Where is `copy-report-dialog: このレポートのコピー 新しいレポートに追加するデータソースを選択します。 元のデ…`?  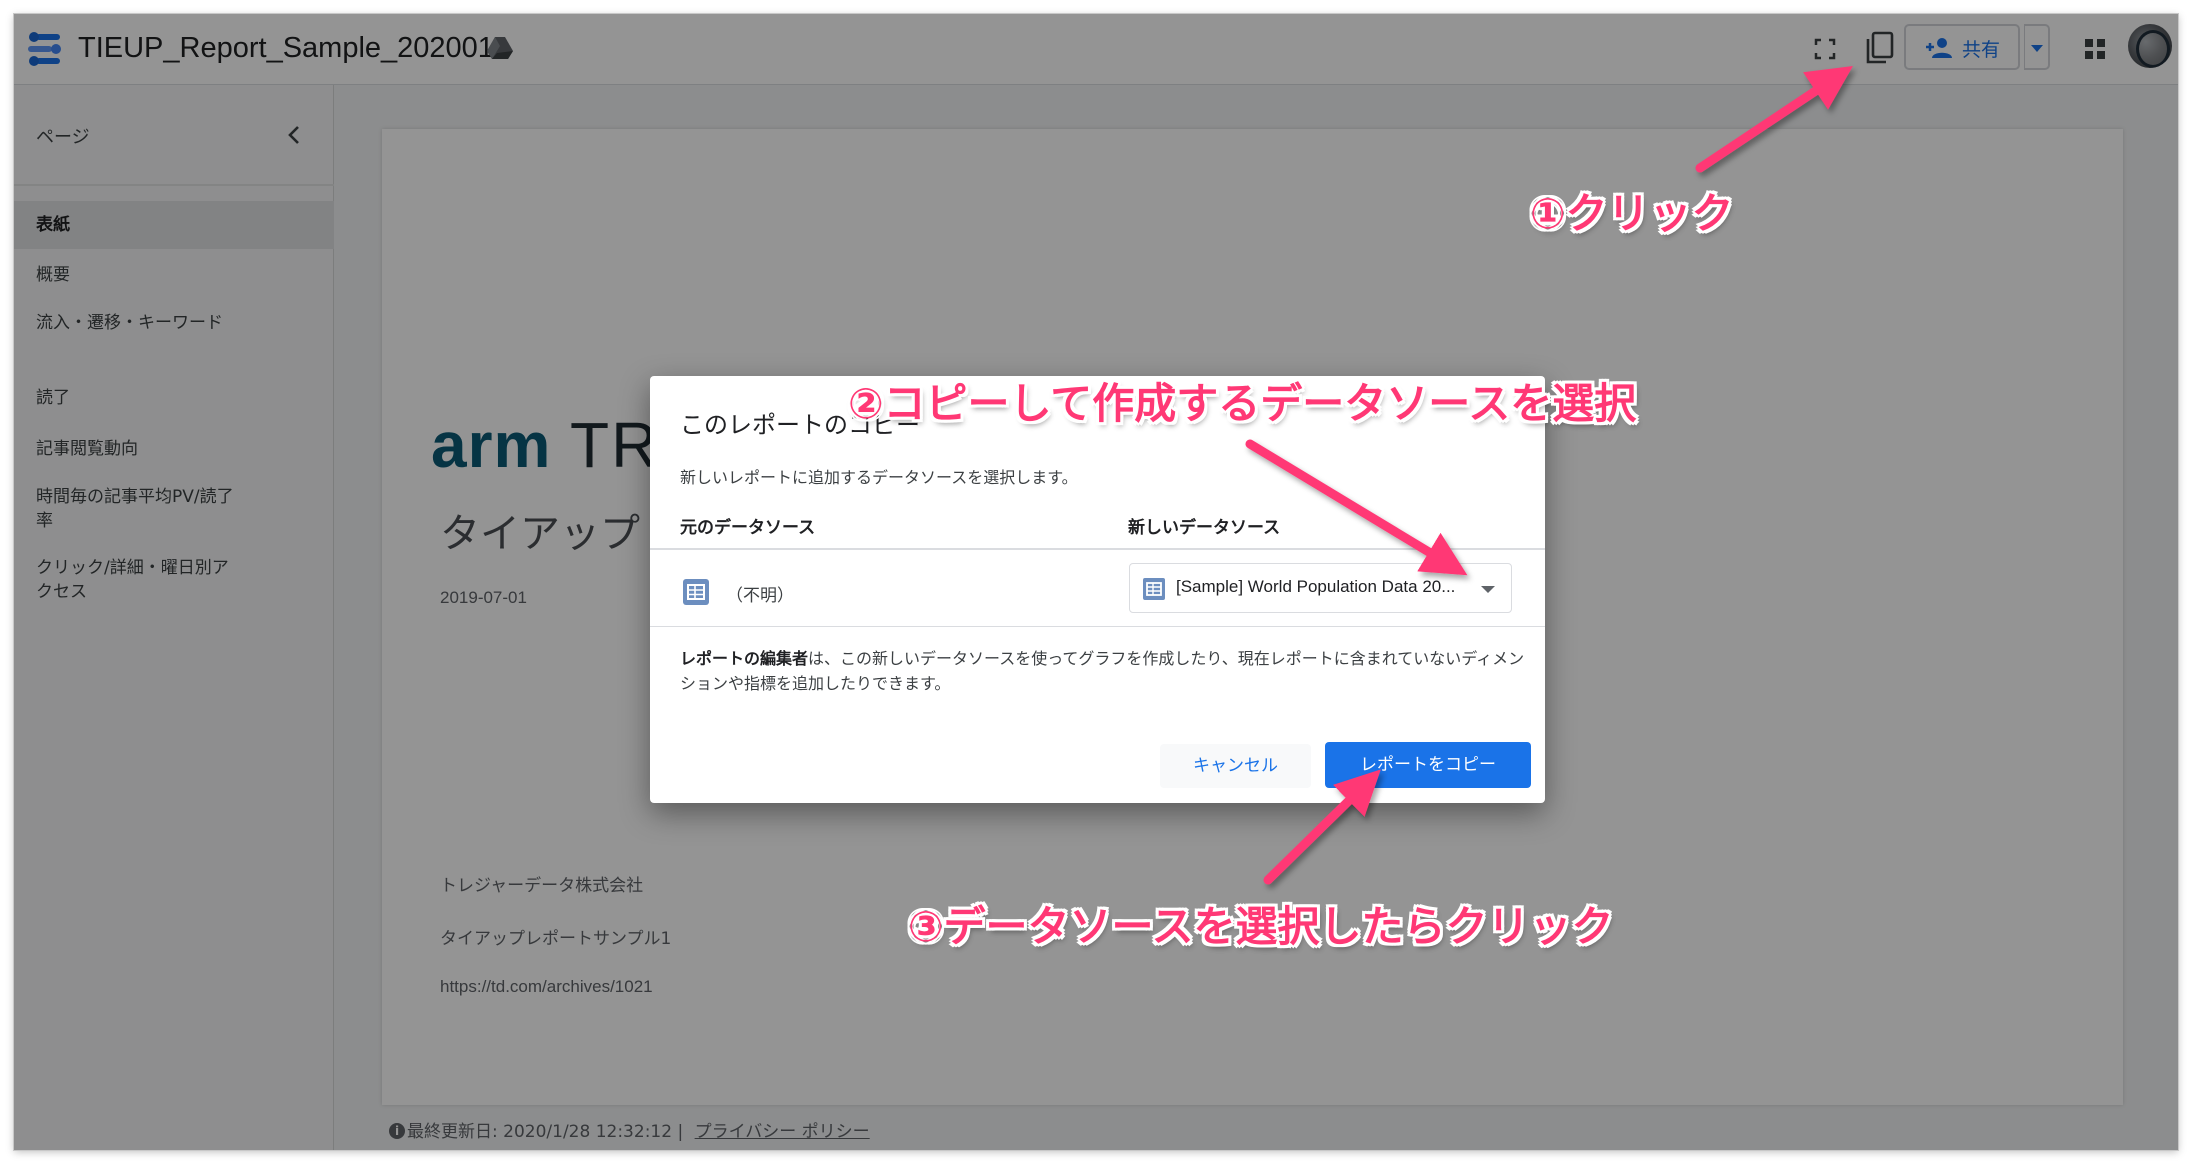
copy-report-dialog: このレポートのコピー 新しいレポートに追加するデータソースを選択します。 元のデ… is located at coordinates (1097, 589).